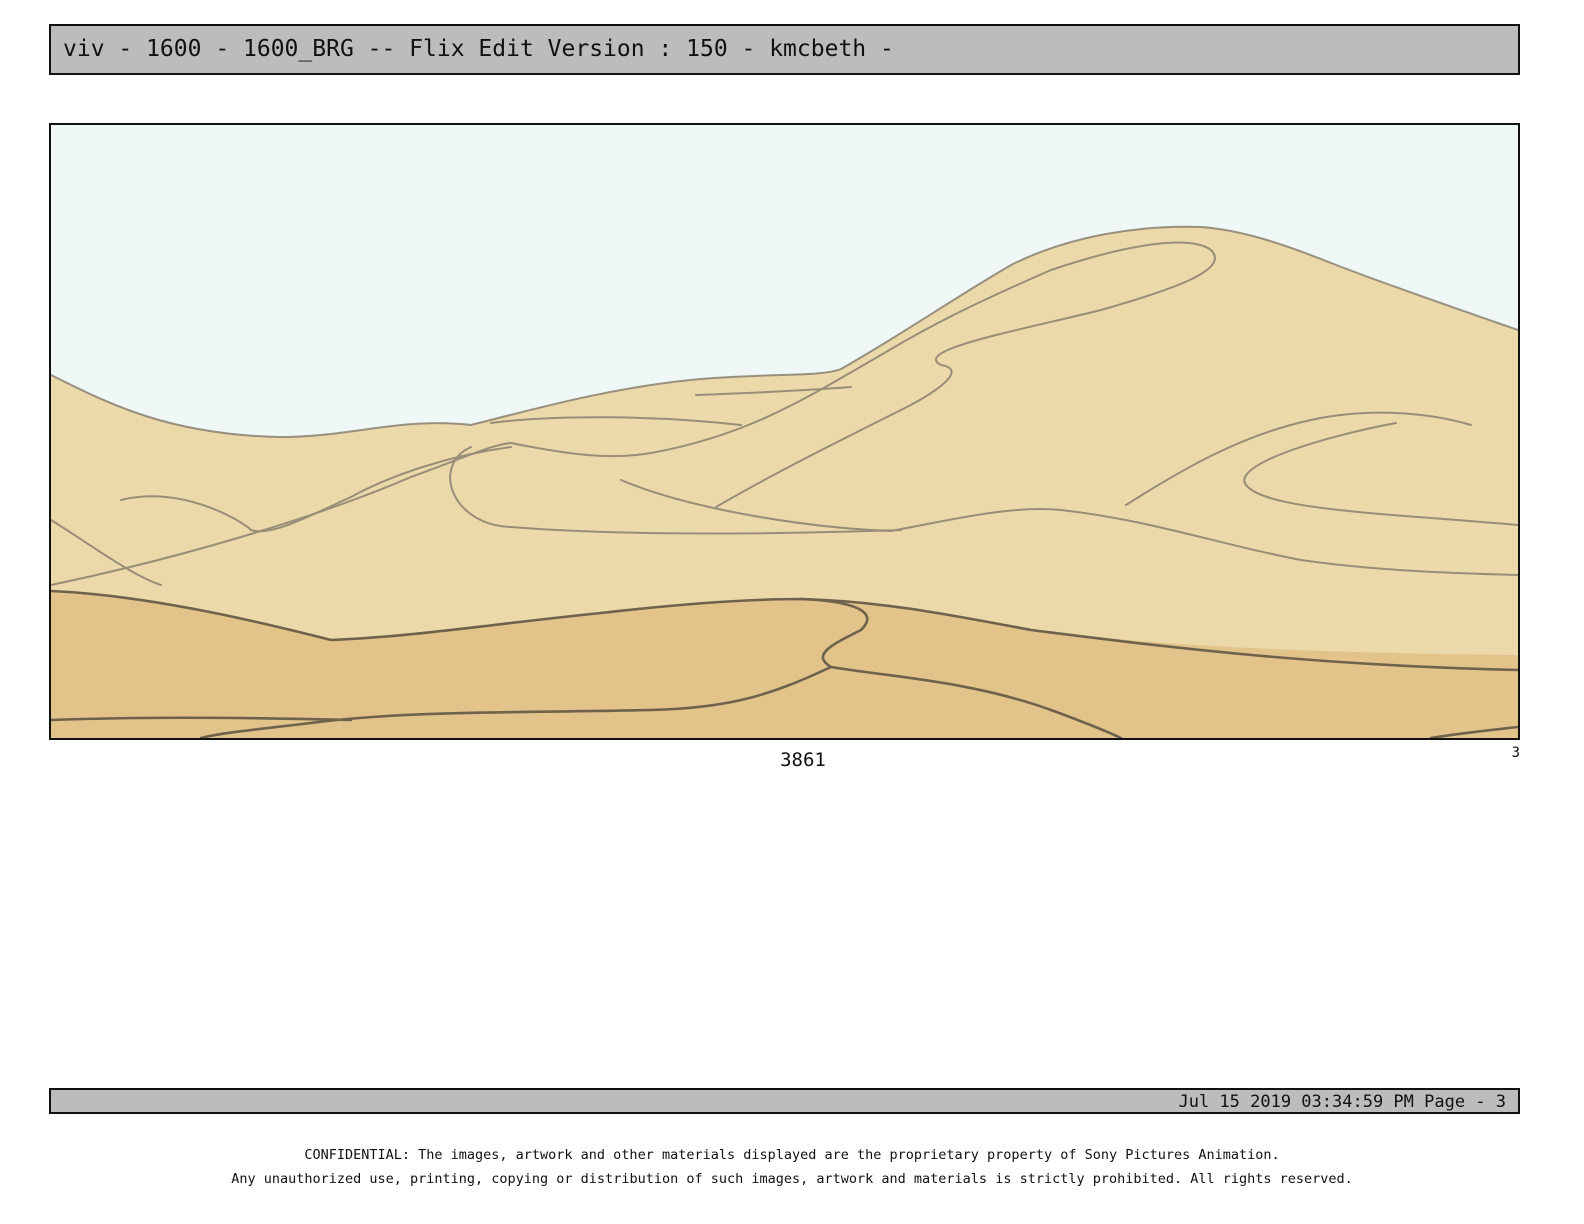 The height and width of the screenshot is (1224, 1584). I want to click on footer-timestamp: Jul 15 2019 03:34:59 PM Page - 3, so click(1342, 1102).